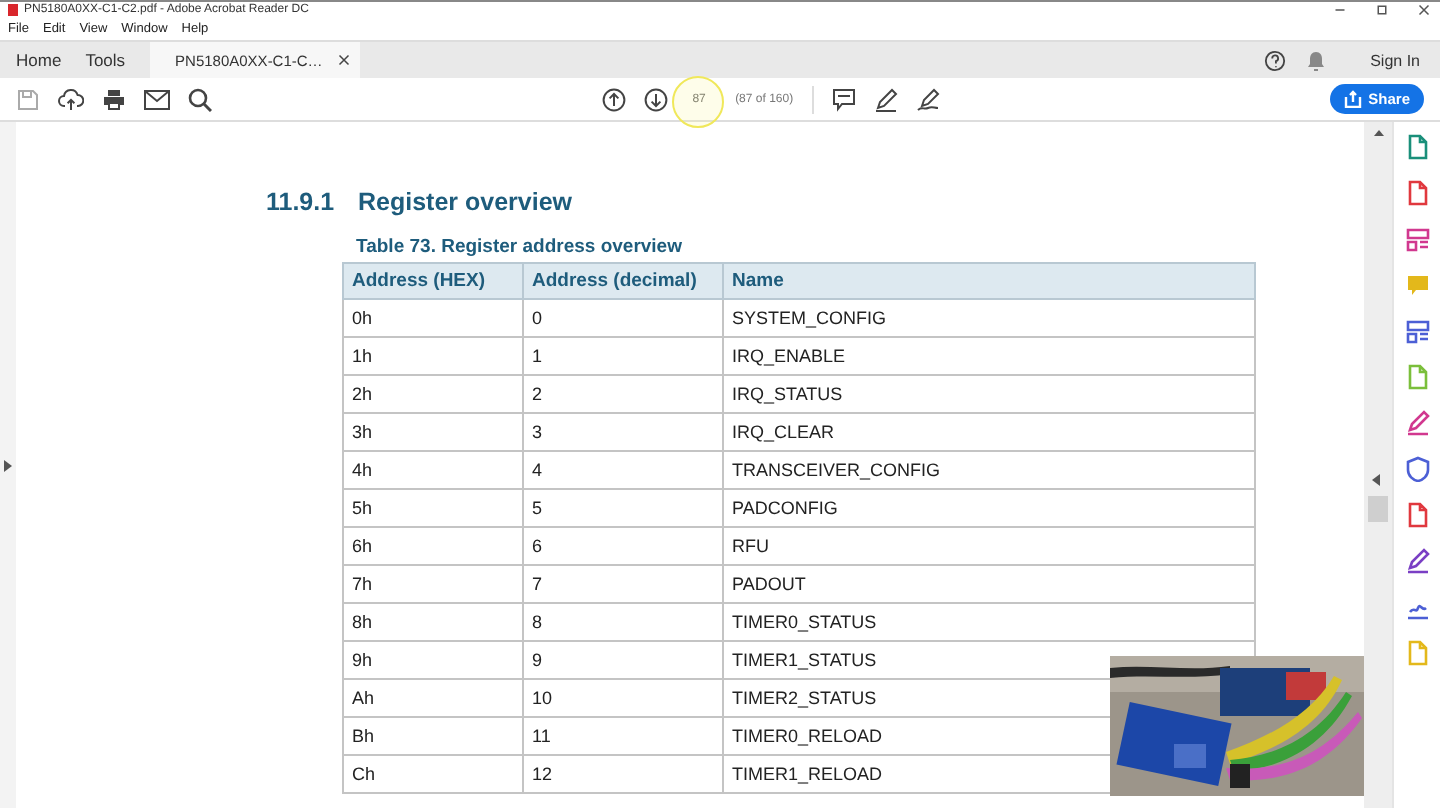 The image size is (1440, 808). I want to click on layout-icon, so click(1417, 239).